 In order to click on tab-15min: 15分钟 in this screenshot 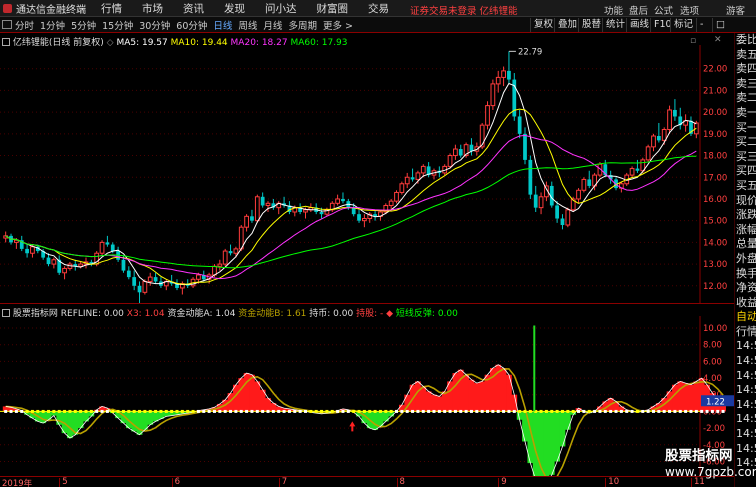, I will do `click(117, 25)`.